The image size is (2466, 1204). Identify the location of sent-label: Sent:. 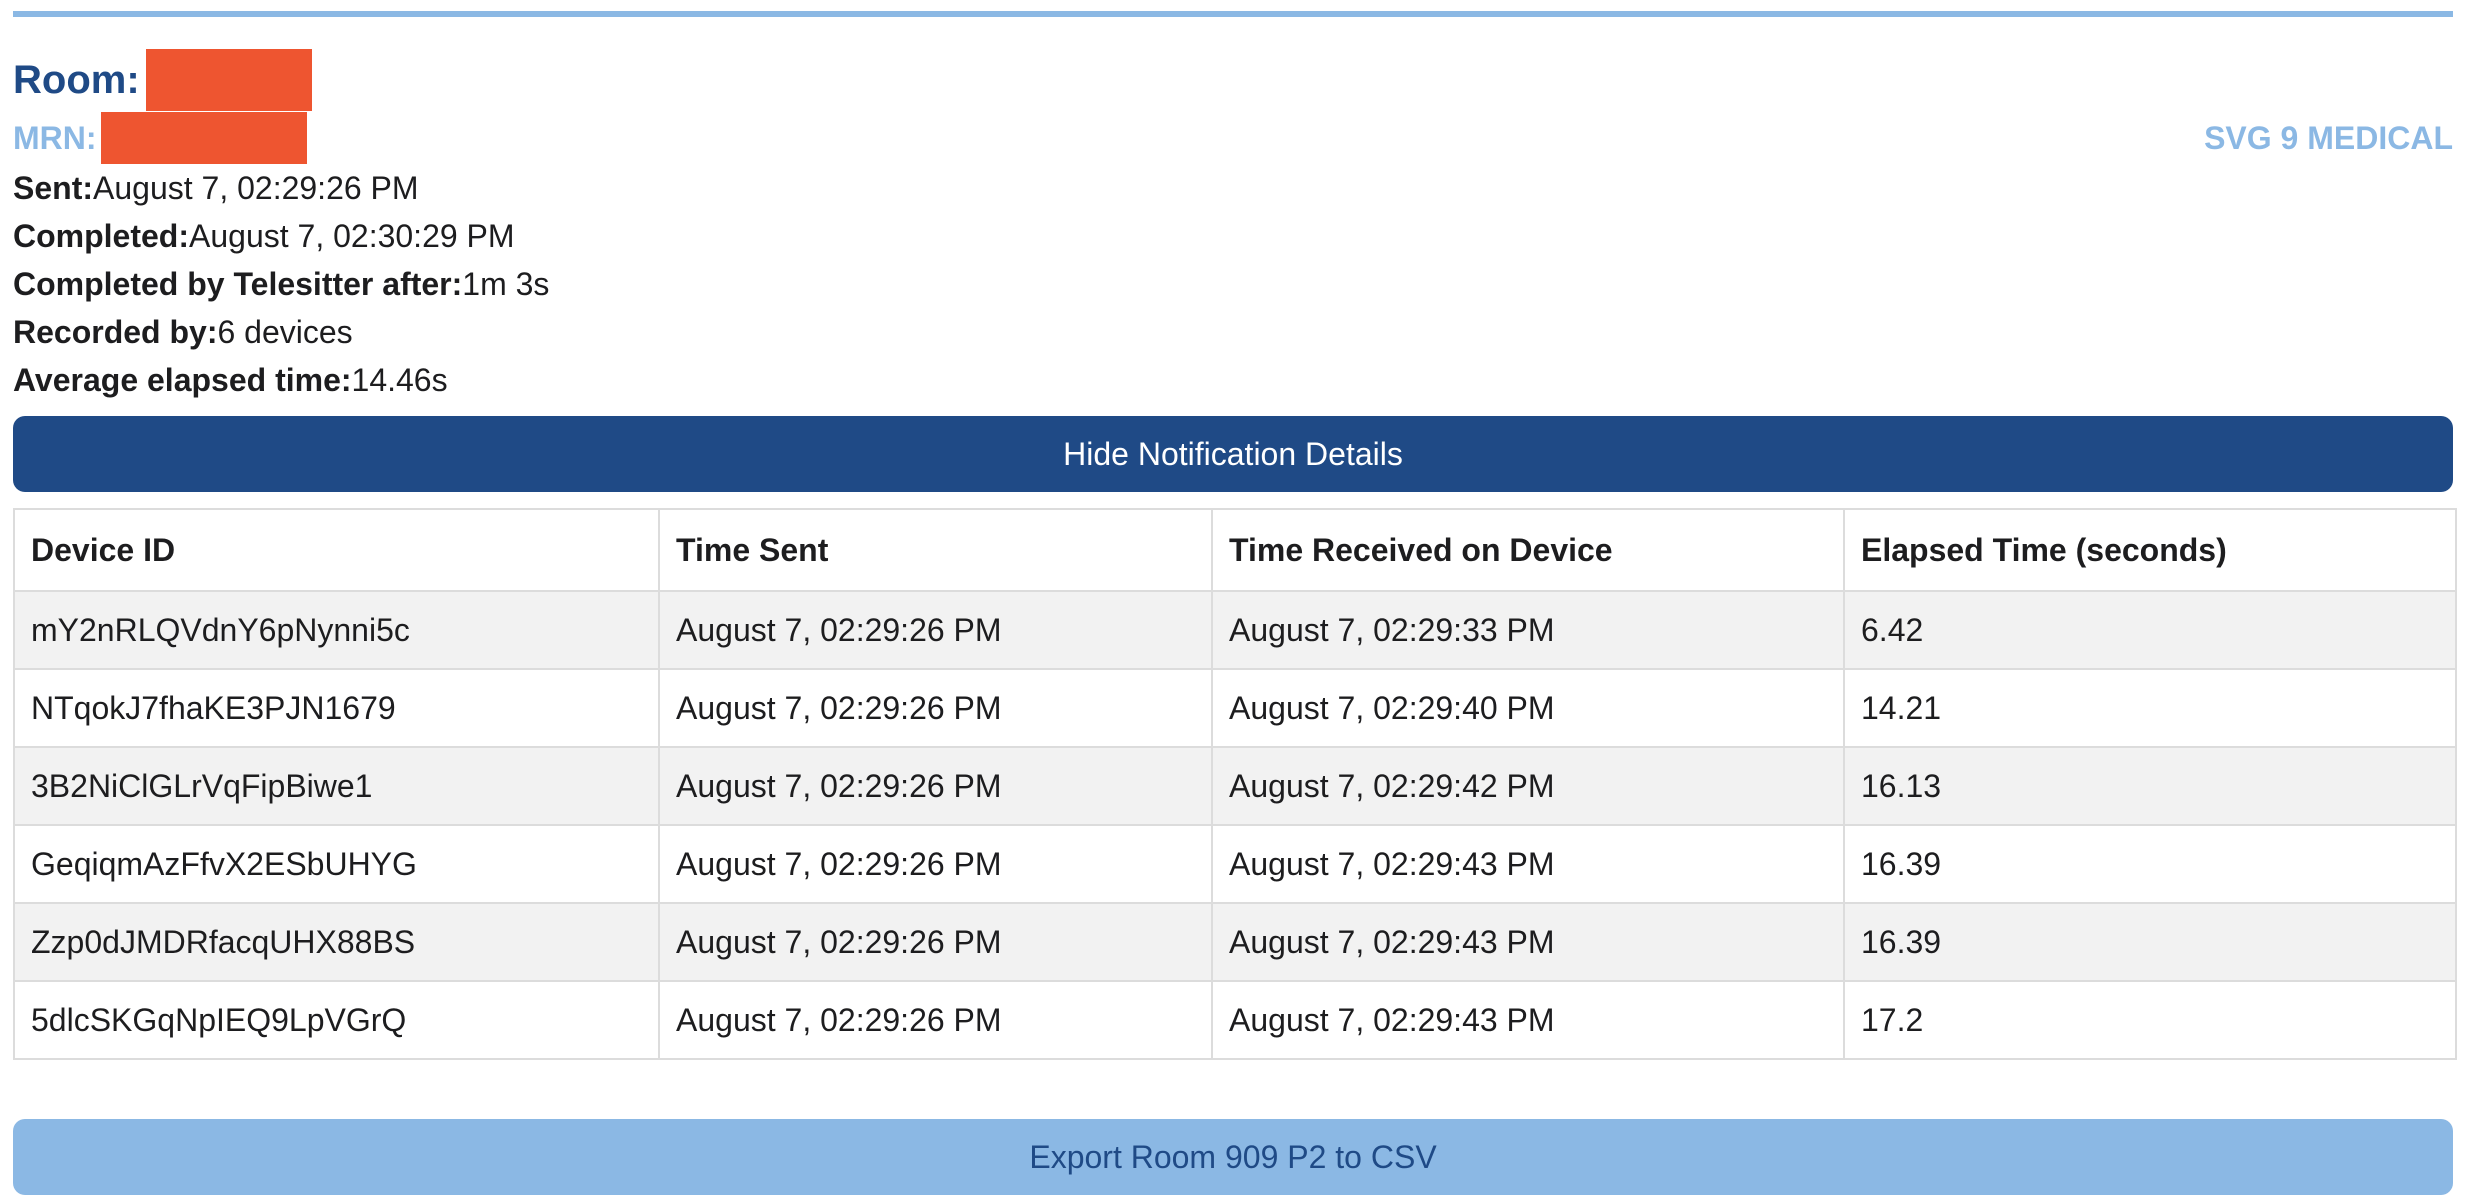
(53, 187).